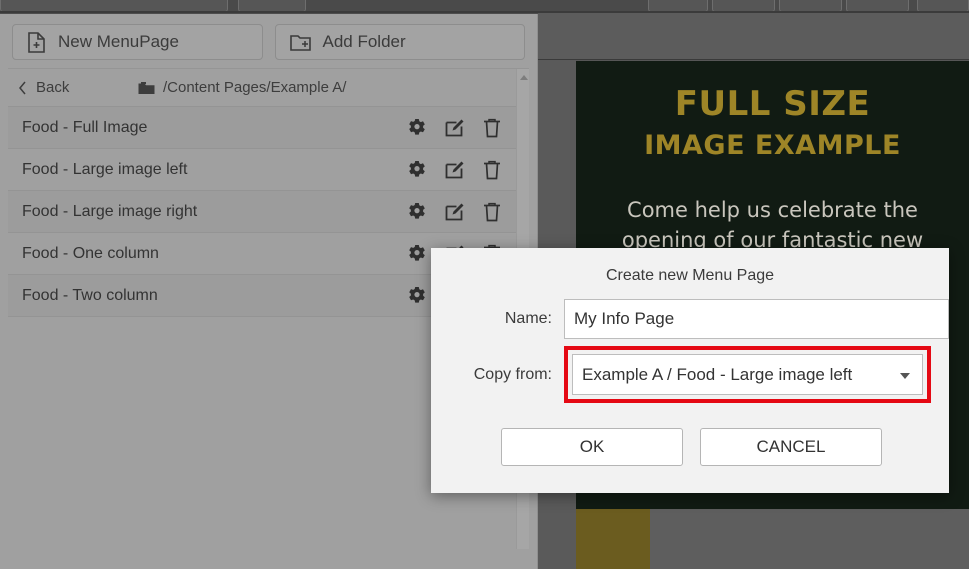 This screenshot has width=969, height=569. What do you see at coordinates (690, 447) in the screenshot?
I see `dialog-button-row: OK CANCEL` at bounding box center [690, 447].